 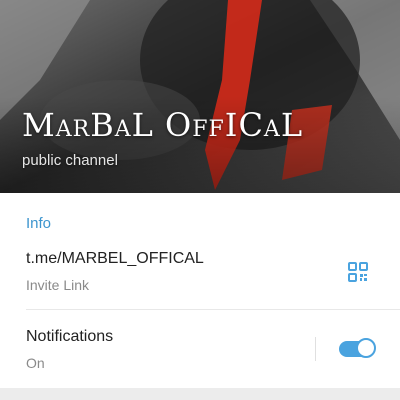 I want to click on divider, so click(x=213, y=309).